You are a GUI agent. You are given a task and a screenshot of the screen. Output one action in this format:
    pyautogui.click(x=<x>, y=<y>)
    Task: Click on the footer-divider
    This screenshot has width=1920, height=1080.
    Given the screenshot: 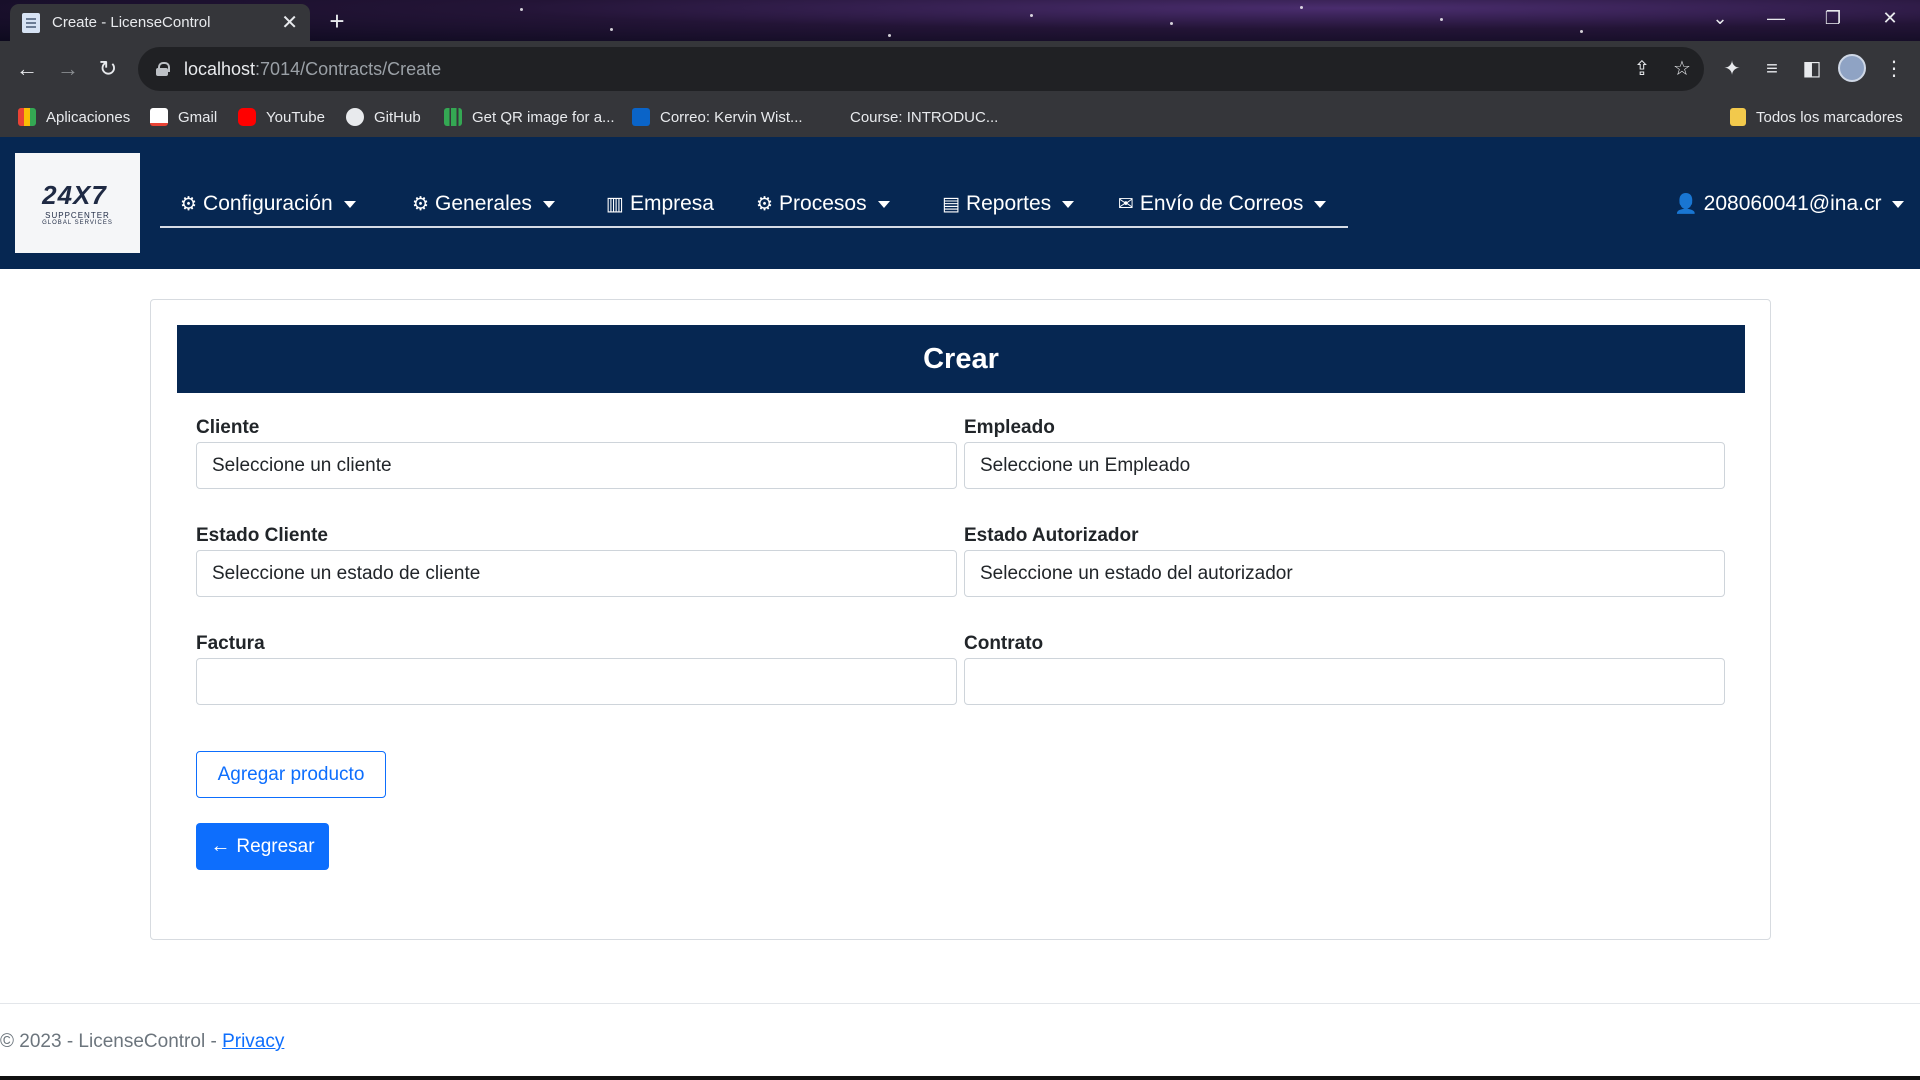 What is the action you would take?
    pyautogui.click(x=960, y=1003)
    